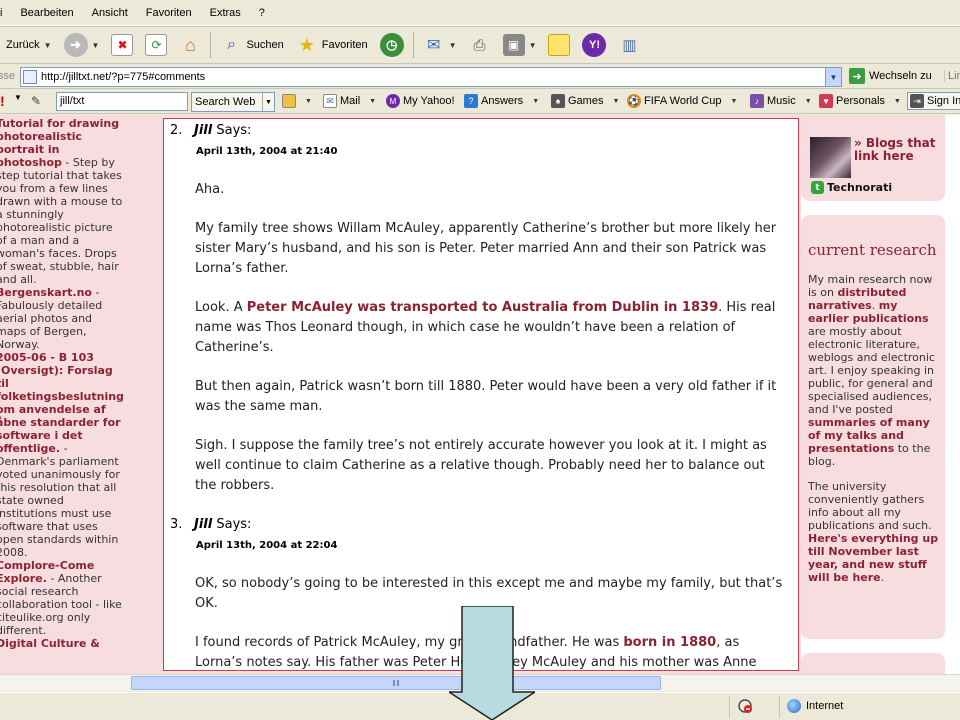 The height and width of the screenshot is (720, 960). What do you see at coordinates (30, 77) in the screenshot?
I see `page-icon` at bounding box center [30, 77].